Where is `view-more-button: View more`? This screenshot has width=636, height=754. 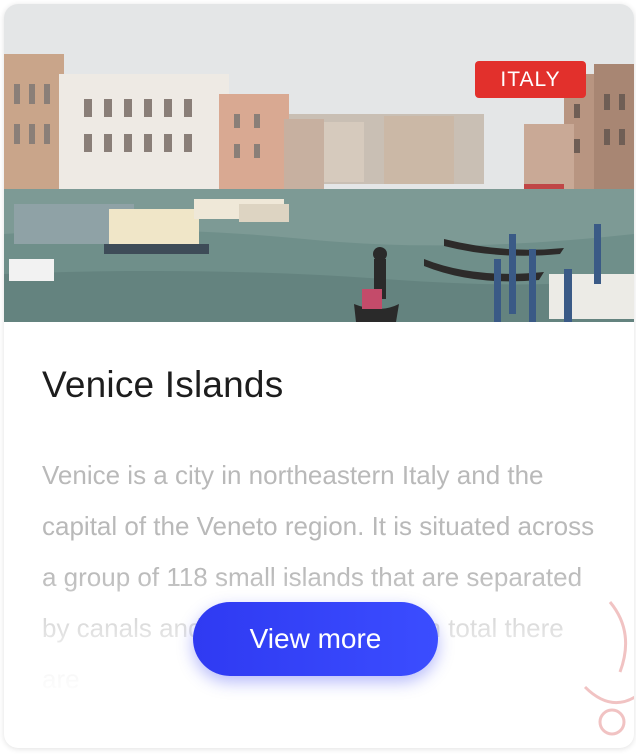 view-more-button: View more is located at coordinates (315, 639).